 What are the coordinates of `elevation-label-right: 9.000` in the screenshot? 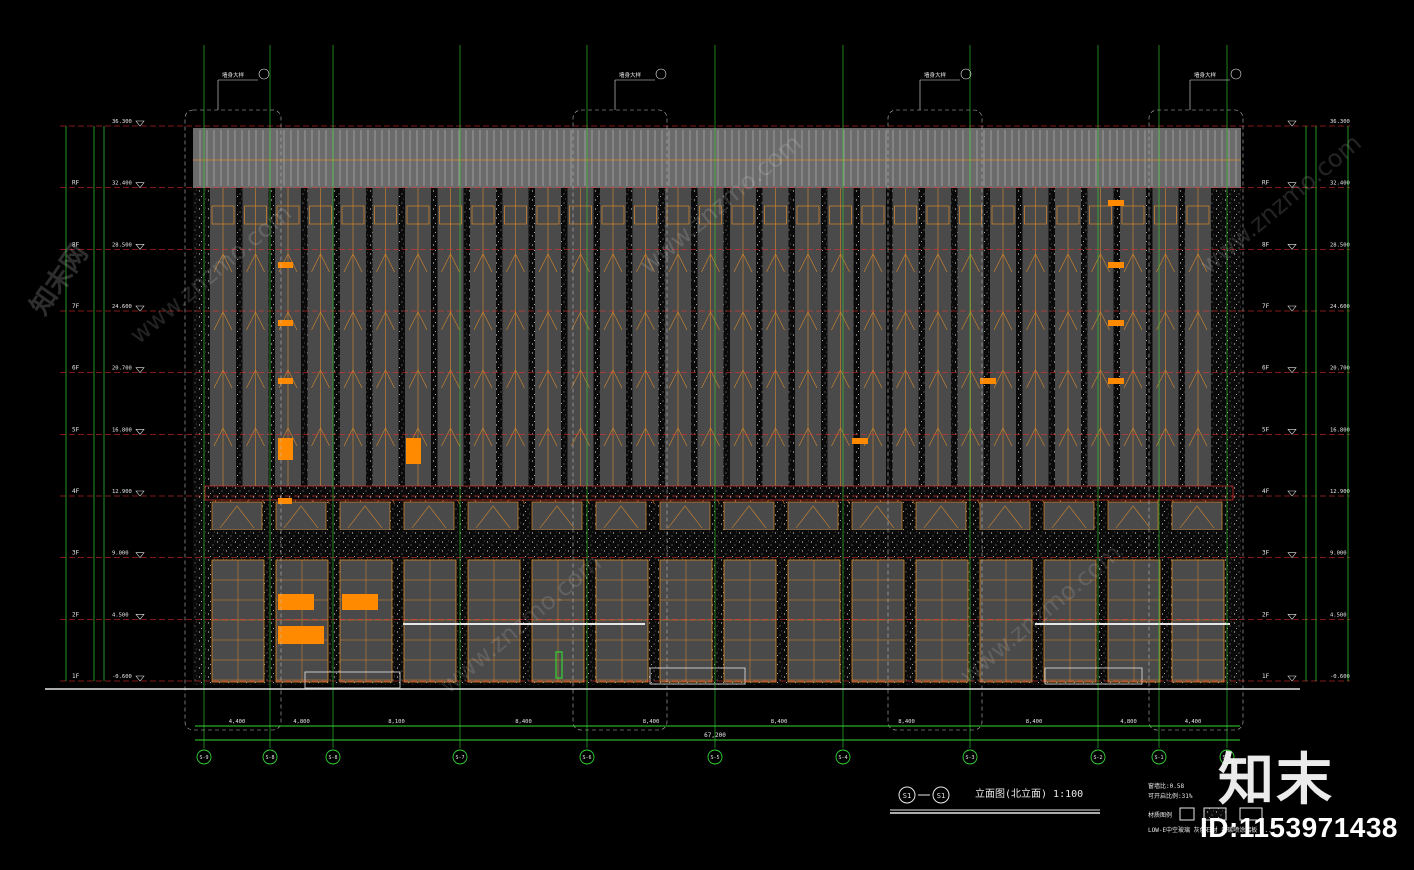 It's located at (1338, 554).